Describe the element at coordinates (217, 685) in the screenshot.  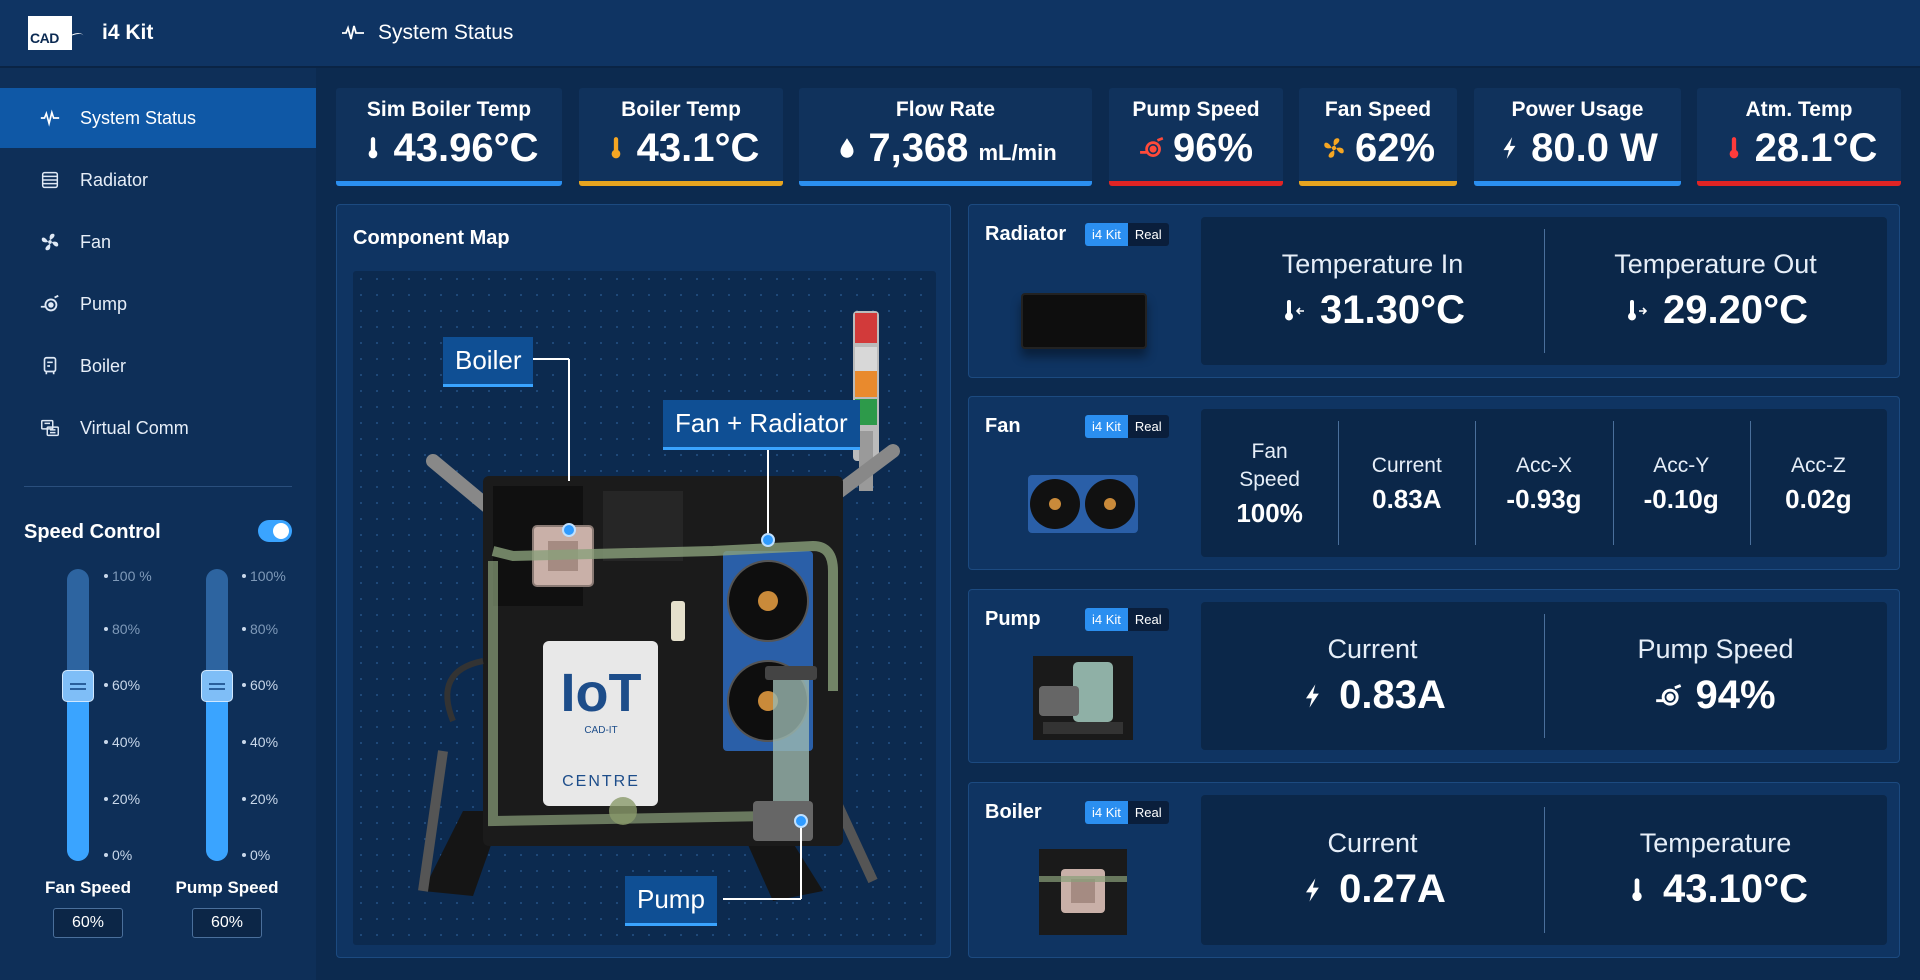
I see `pump-speed-handle` at that location.